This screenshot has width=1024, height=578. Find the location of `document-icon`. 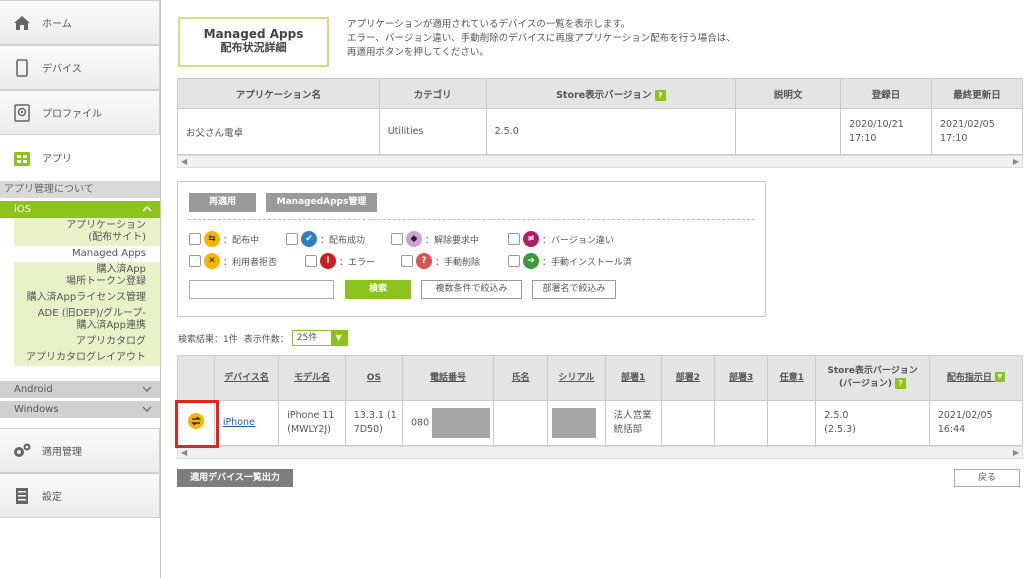

document-icon is located at coordinates (22, 496).